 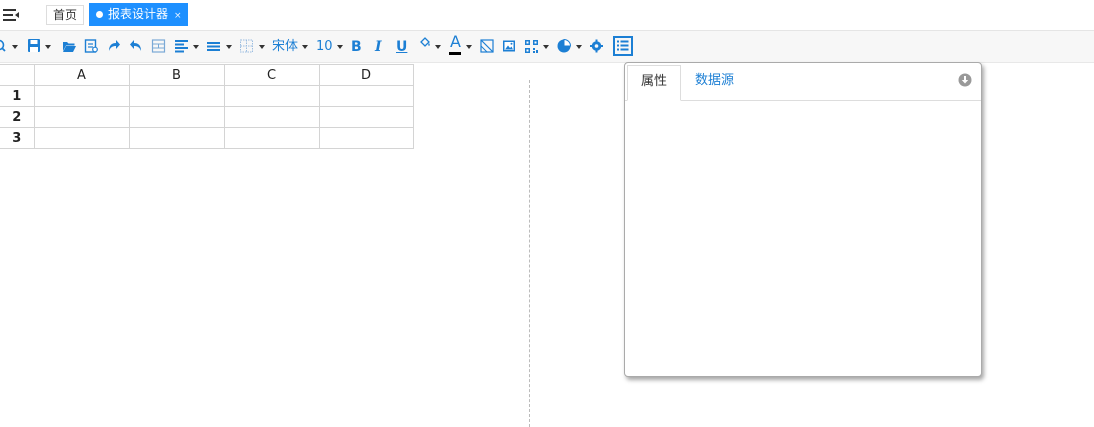 What do you see at coordinates (65, 15) in the screenshot?
I see `tab-home: 首页` at bounding box center [65, 15].